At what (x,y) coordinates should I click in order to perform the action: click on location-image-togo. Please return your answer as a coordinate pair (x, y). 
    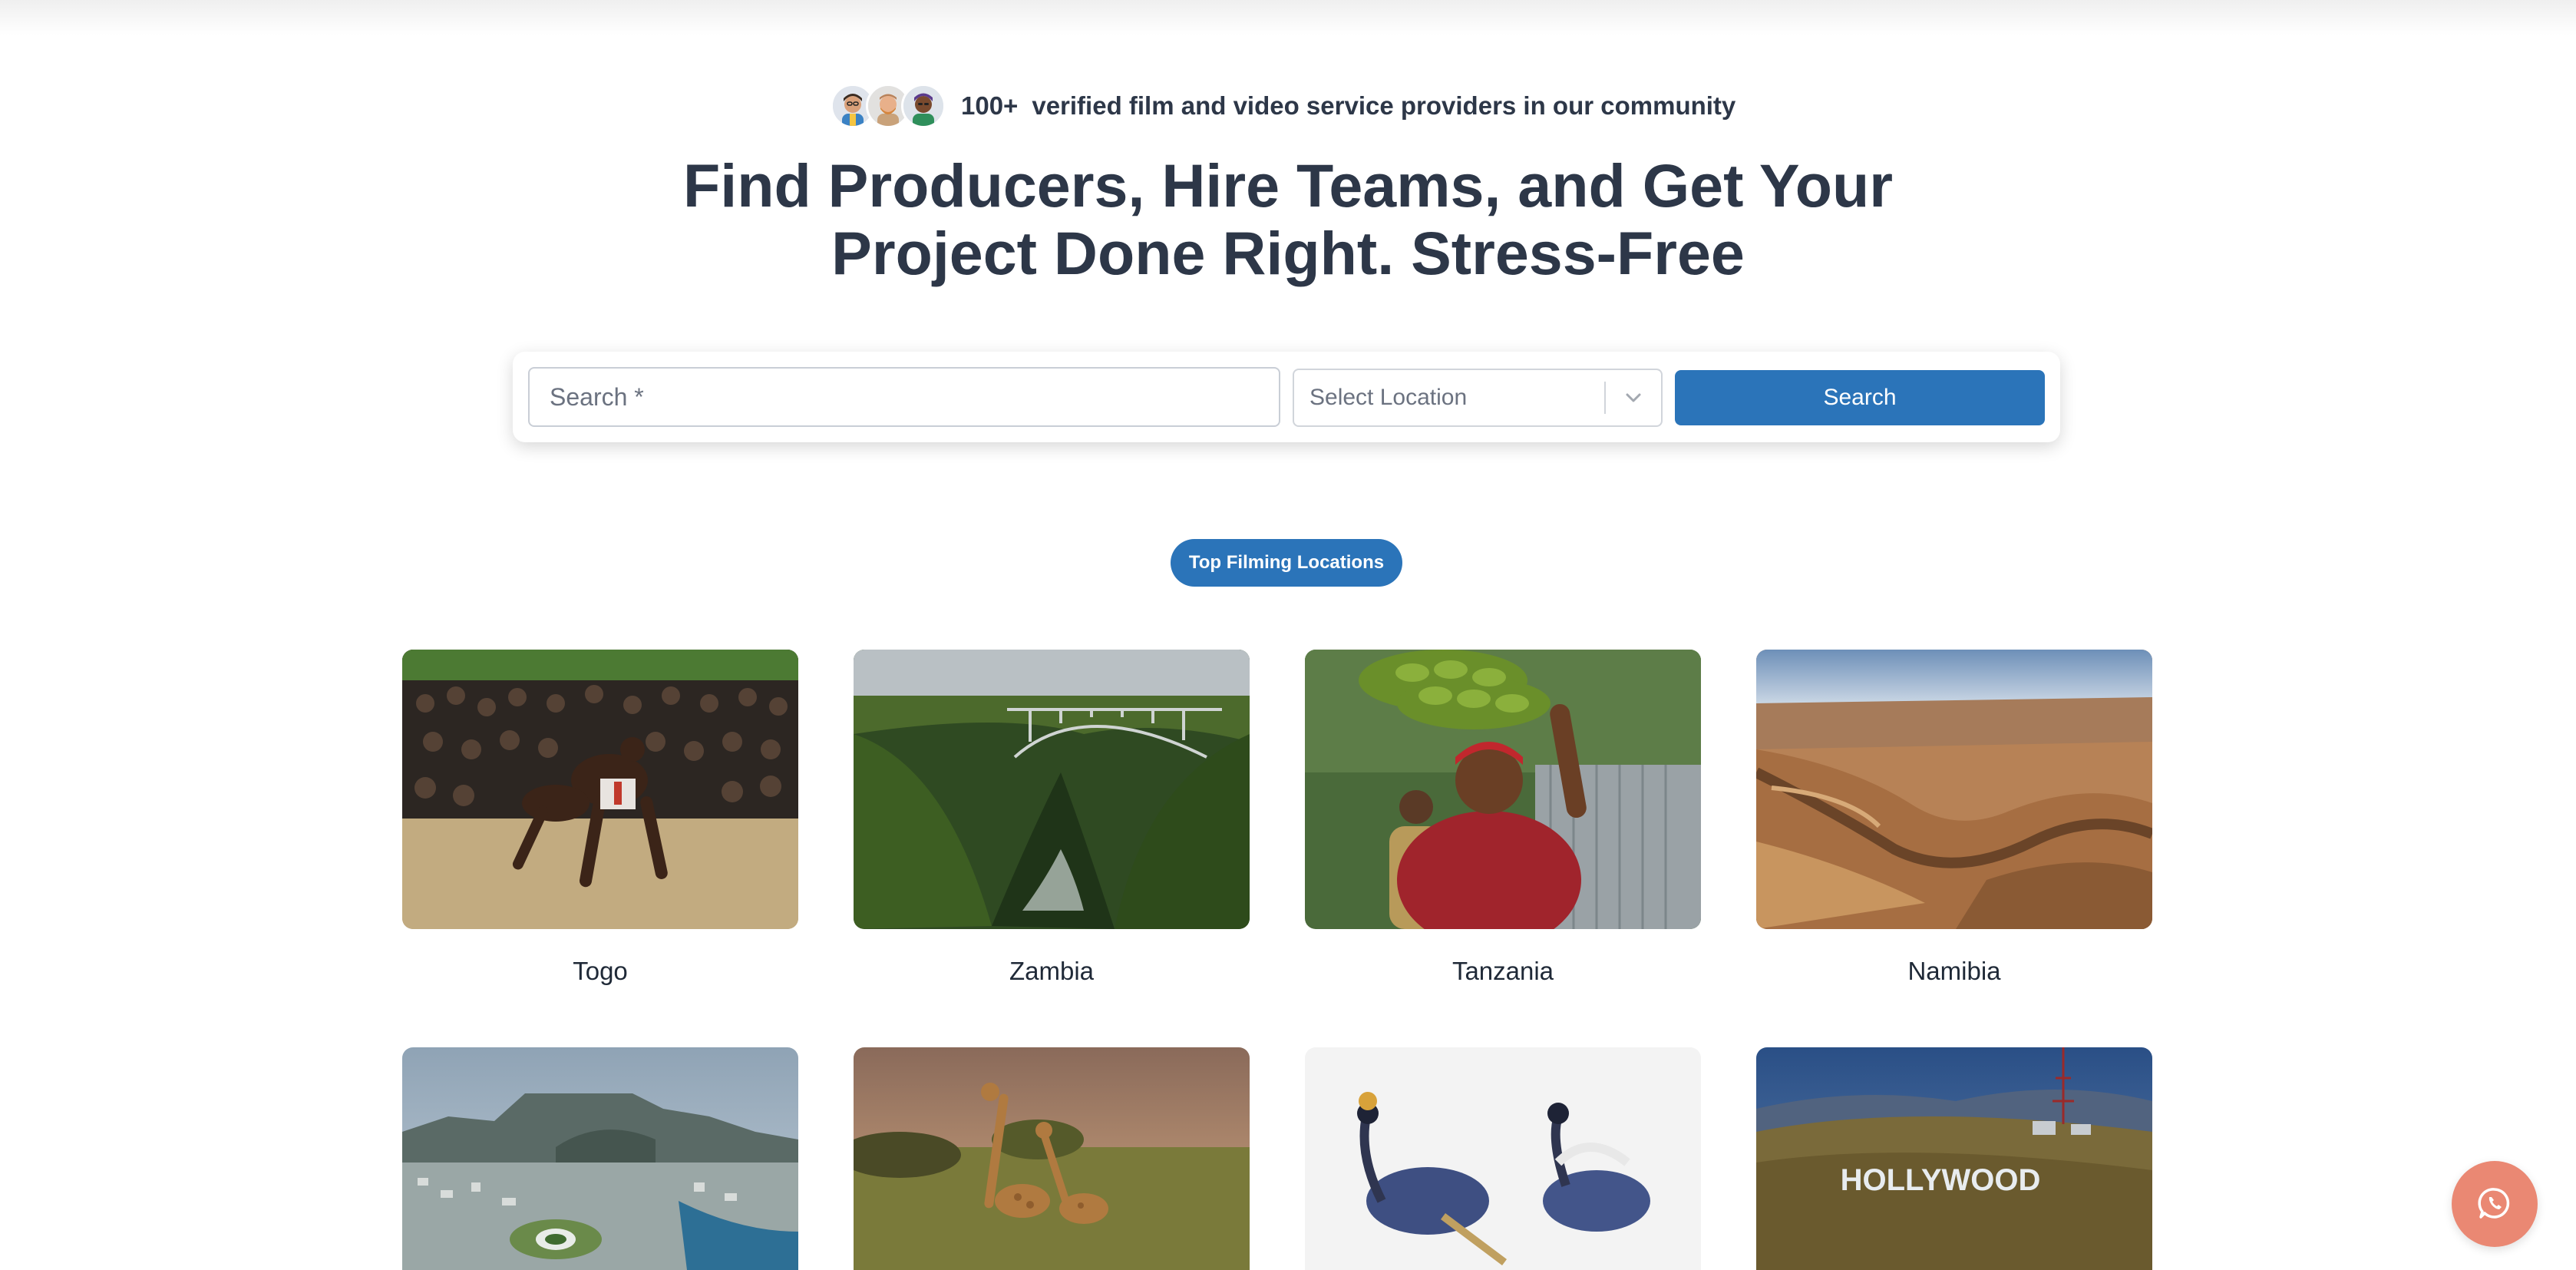
    Looking at the image, I should click on (600, 789).